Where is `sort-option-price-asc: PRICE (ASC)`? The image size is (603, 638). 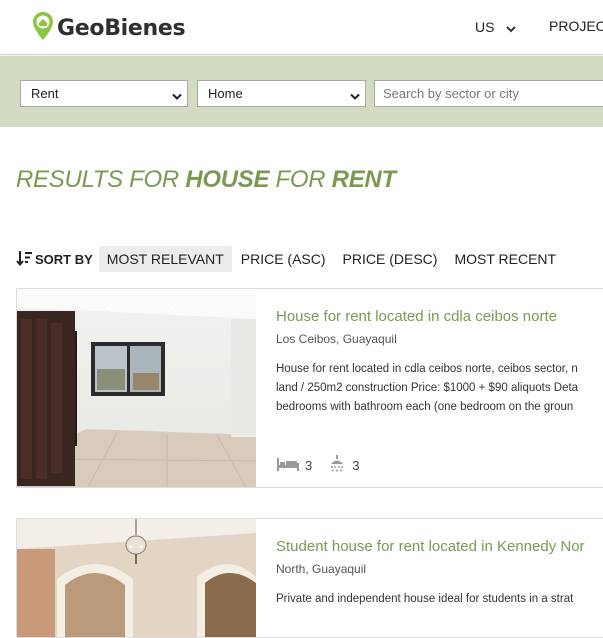 sort-option-price-asc: PRICE (ASC) is located at coordinates (283, 259).